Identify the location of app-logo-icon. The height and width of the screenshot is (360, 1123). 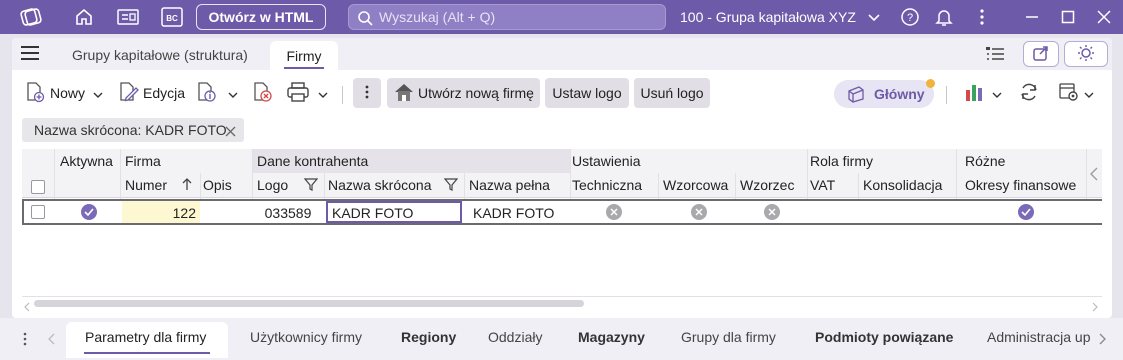
(31, 17).